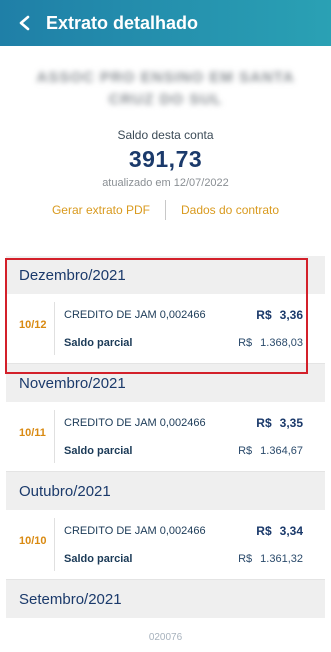  I want to click on month-header: Setembro/2021, so click(165, 599).